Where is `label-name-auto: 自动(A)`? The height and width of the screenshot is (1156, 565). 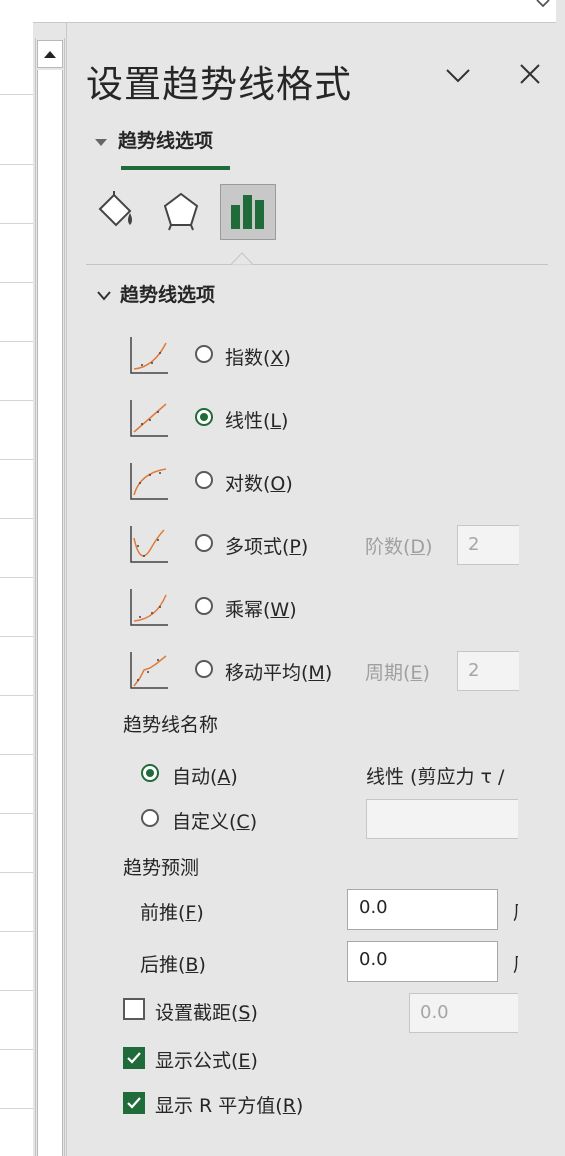 label-name-auto: 自动(A) is located at coordinates (205, 777).